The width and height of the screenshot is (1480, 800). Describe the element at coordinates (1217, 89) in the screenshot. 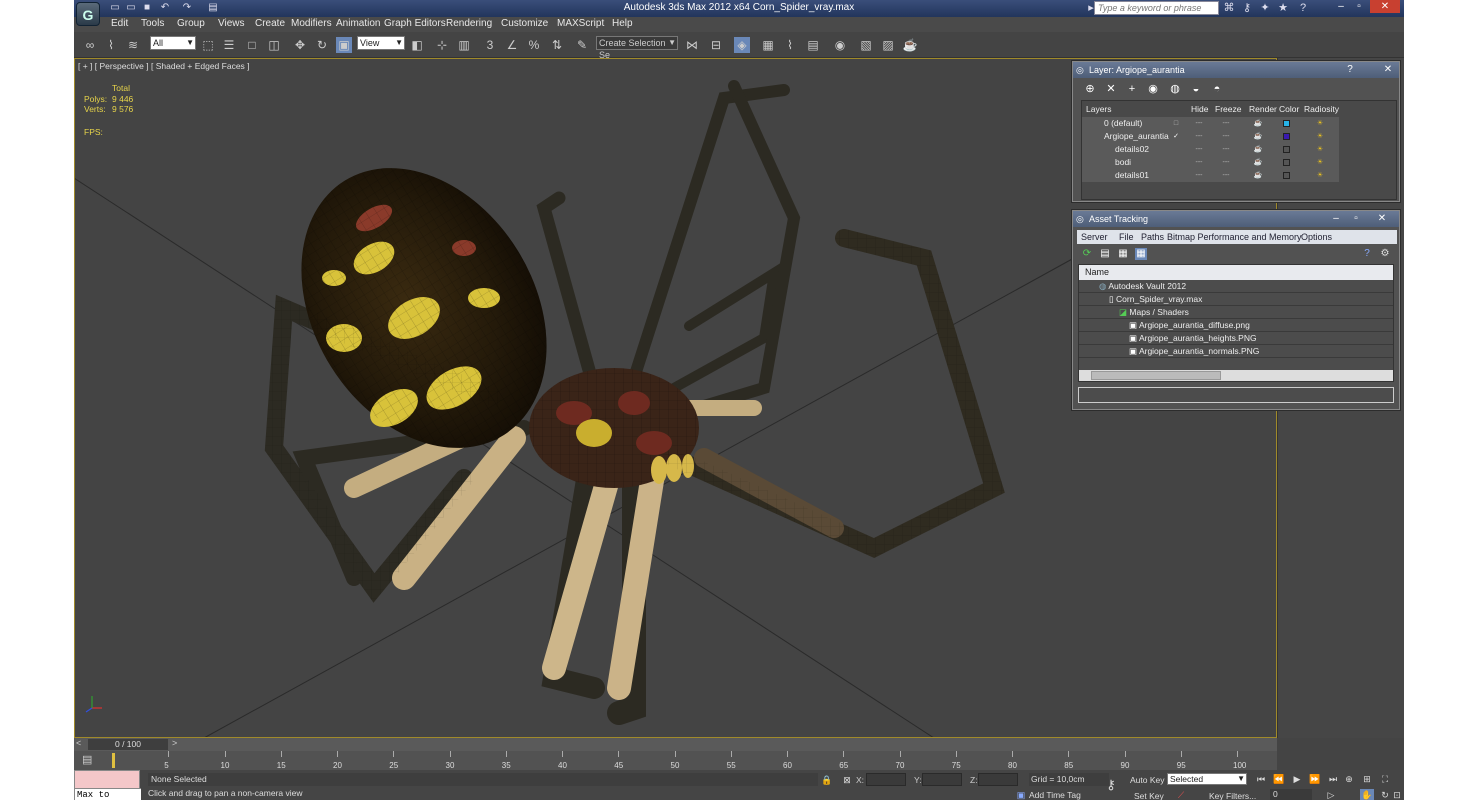

I see `freeze-all-layers-icon: ◓` at that location.